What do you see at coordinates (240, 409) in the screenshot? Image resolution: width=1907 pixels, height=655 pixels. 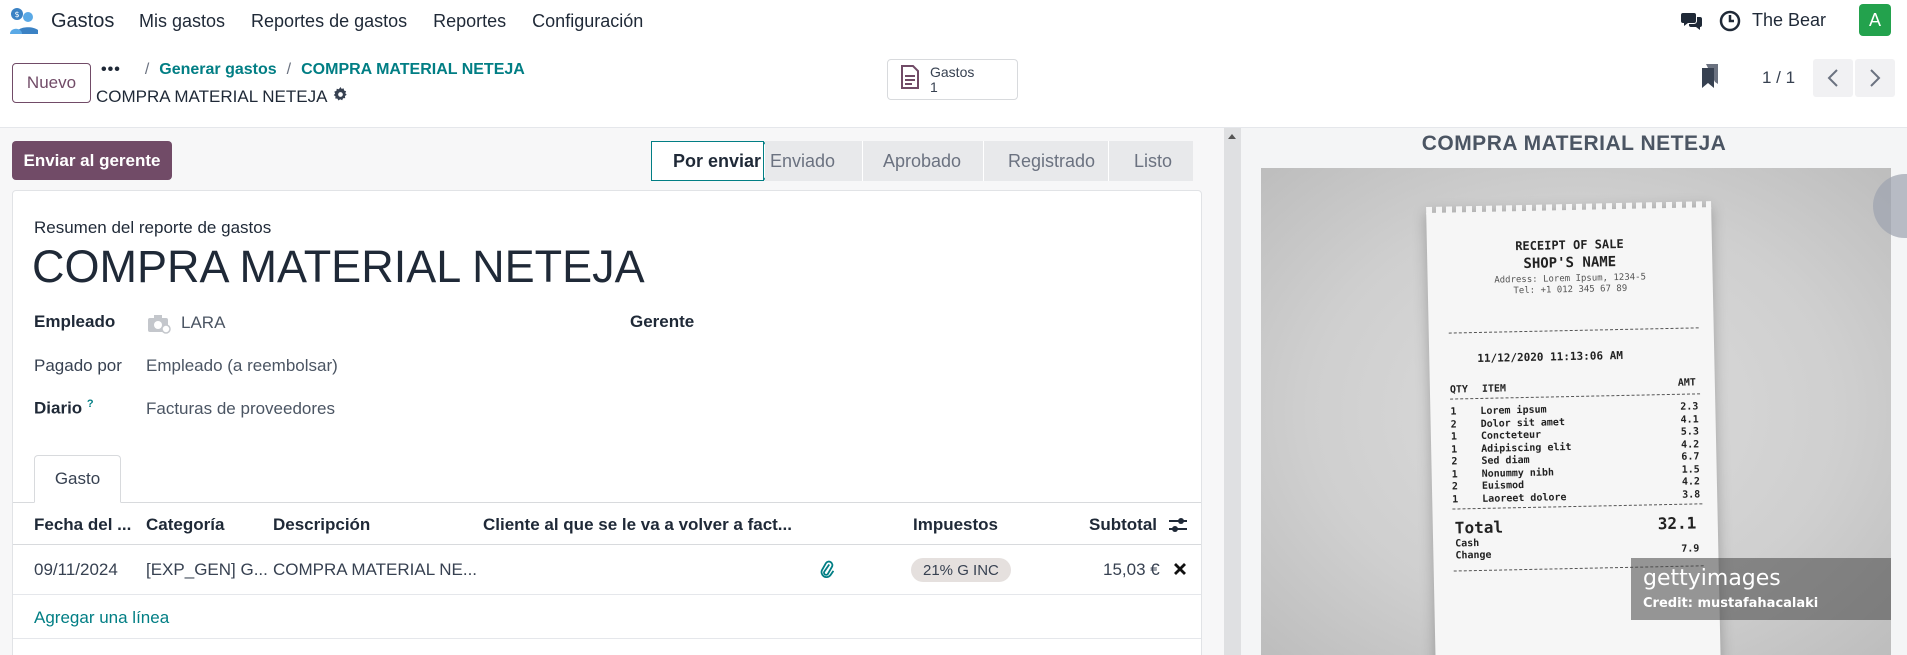 I see `journal-value: Facturas de proveedores` at bounding box center [240, 409].